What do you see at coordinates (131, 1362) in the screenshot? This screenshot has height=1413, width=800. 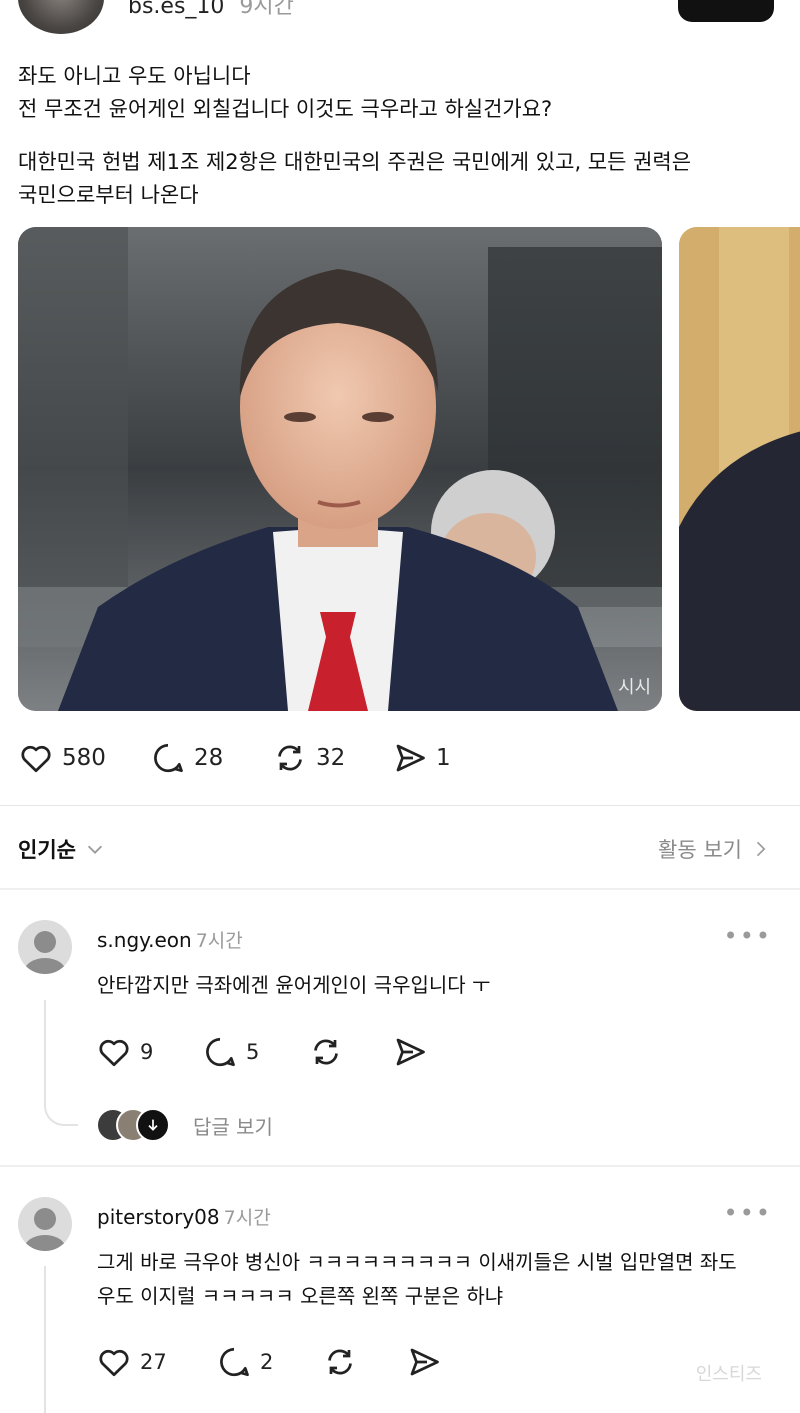 I see `comment-like-button: 27` at bounding box center [131, 1362].